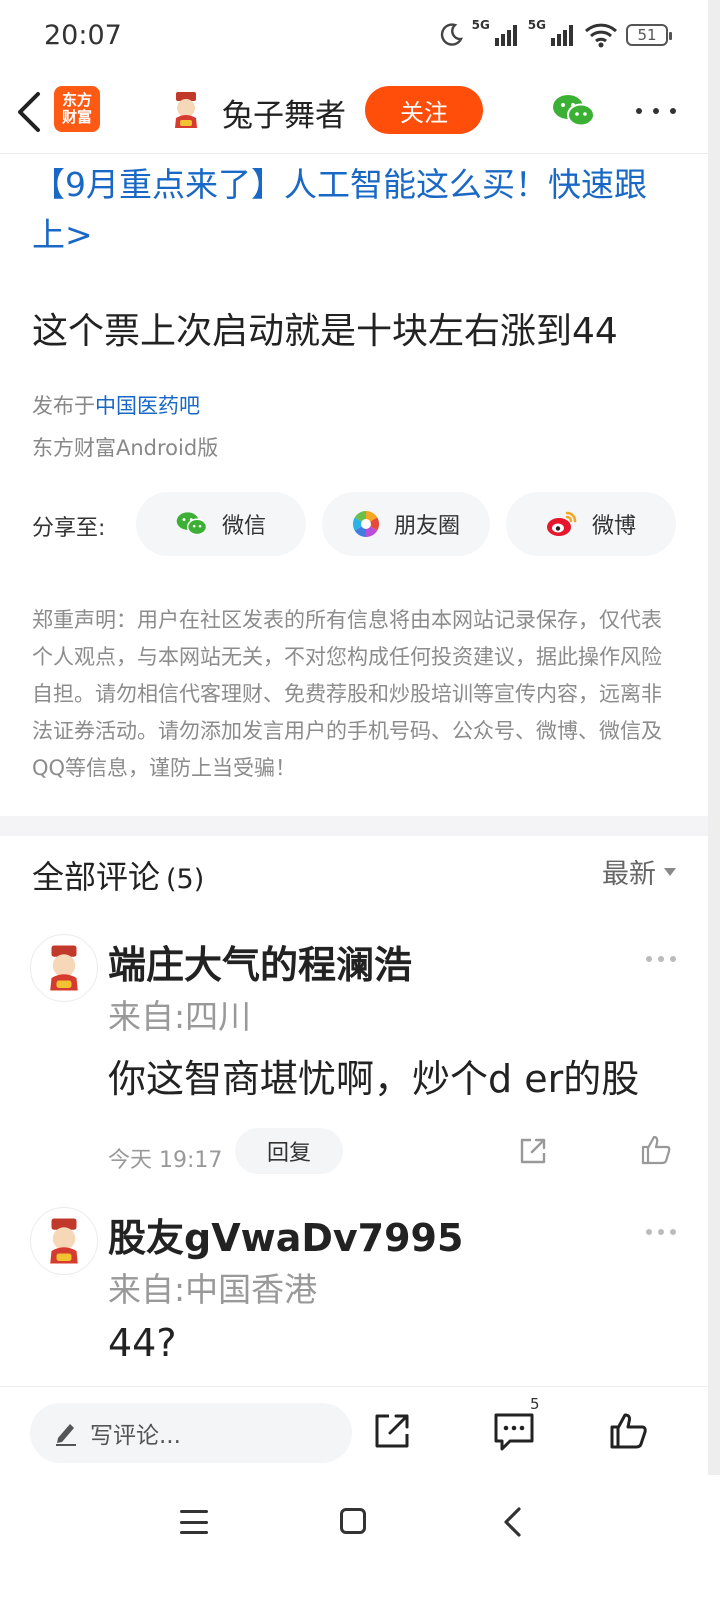 The image size is (720, 1600). What do you see at coordinates (360, 1538) in the screenshot?
I see `system-nav-bar` at bounding box center [360, 1538].